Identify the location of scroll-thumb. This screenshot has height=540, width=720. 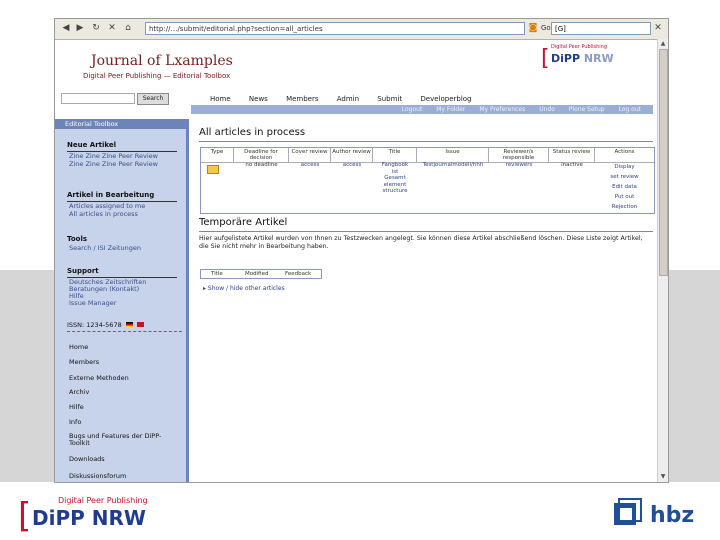
(663, 162).